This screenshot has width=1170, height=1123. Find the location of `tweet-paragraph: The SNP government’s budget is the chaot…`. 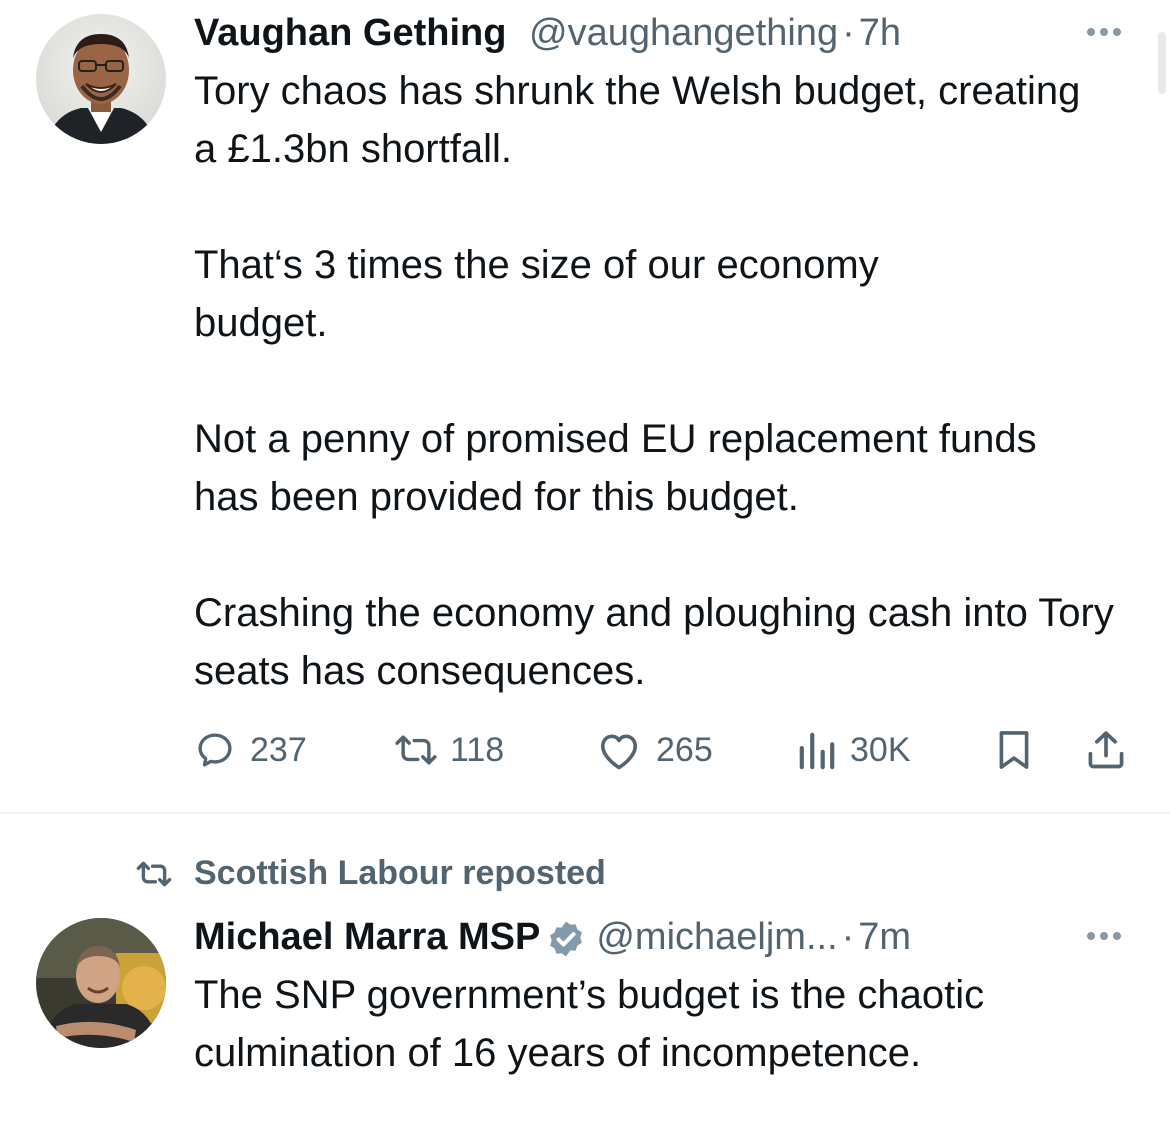

tweet-paragraph: The SNP government’s budget is the chaot… is located at coordinates (589, 1024).